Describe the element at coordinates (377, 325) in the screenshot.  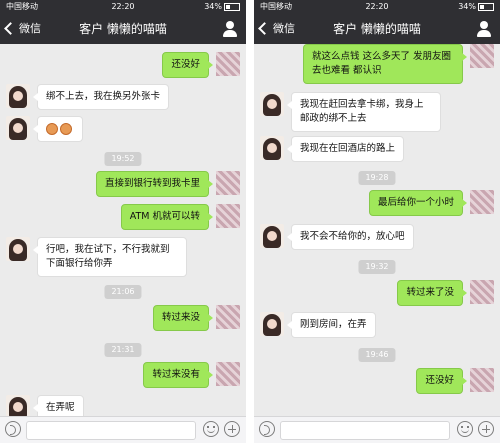
I see `message-incoming: 刚到房间，在弄` at that location.